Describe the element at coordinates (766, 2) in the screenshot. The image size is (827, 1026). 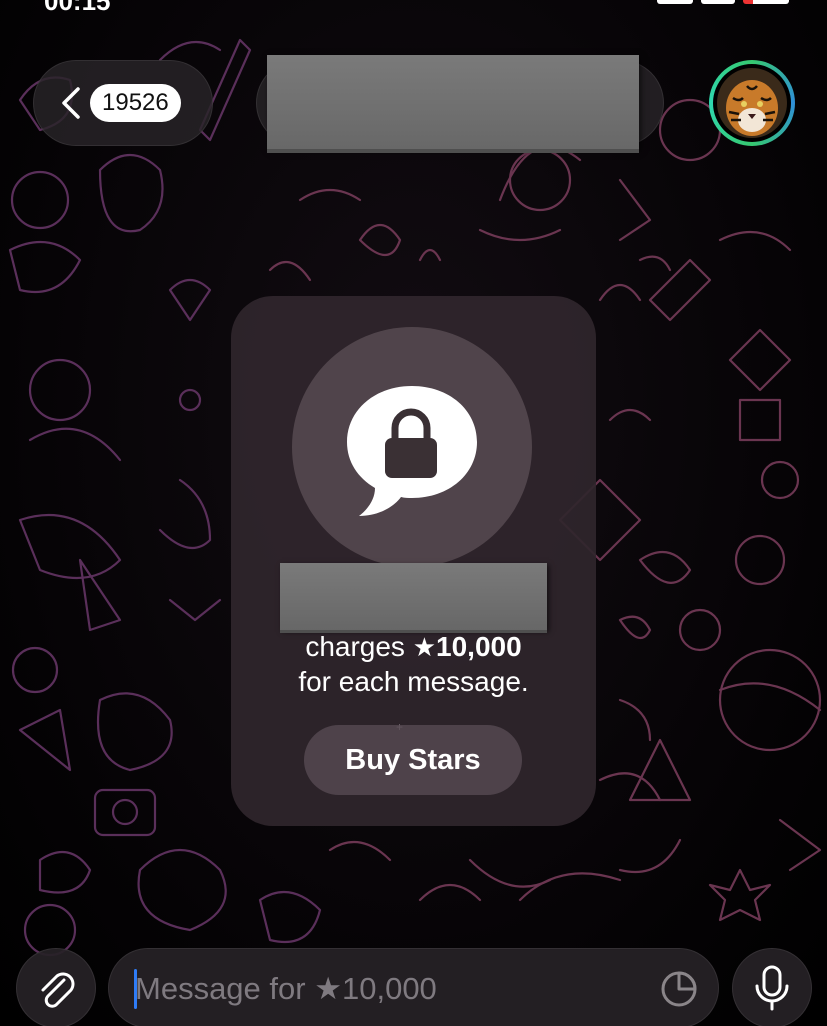
I see `battery-icon` at that location.